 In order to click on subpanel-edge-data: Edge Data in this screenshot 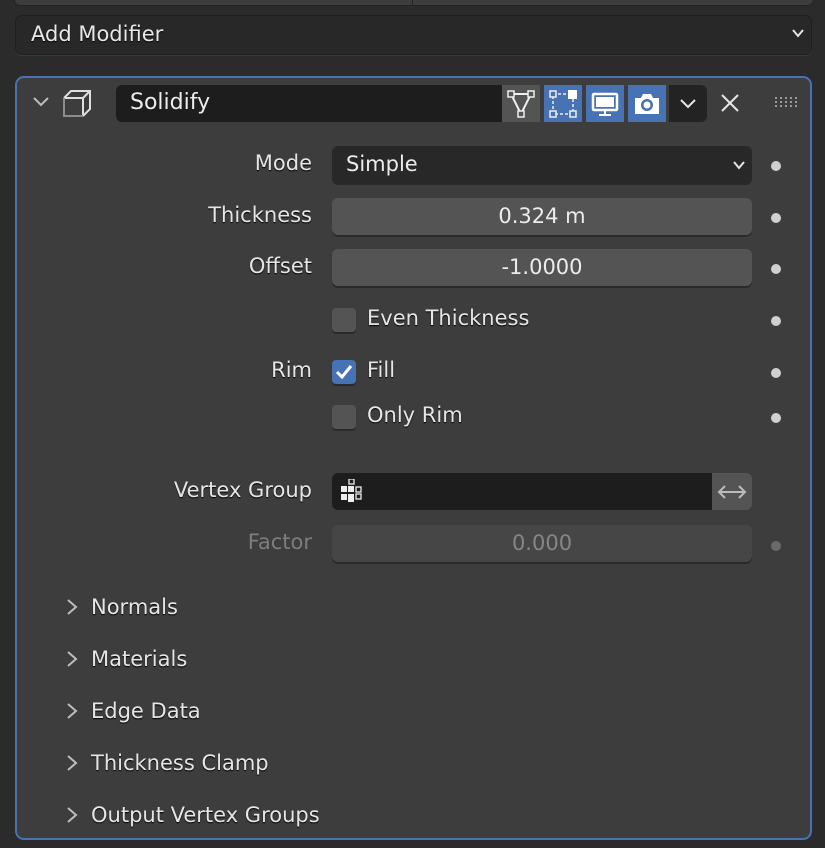, I will do `click(133, 711)`.